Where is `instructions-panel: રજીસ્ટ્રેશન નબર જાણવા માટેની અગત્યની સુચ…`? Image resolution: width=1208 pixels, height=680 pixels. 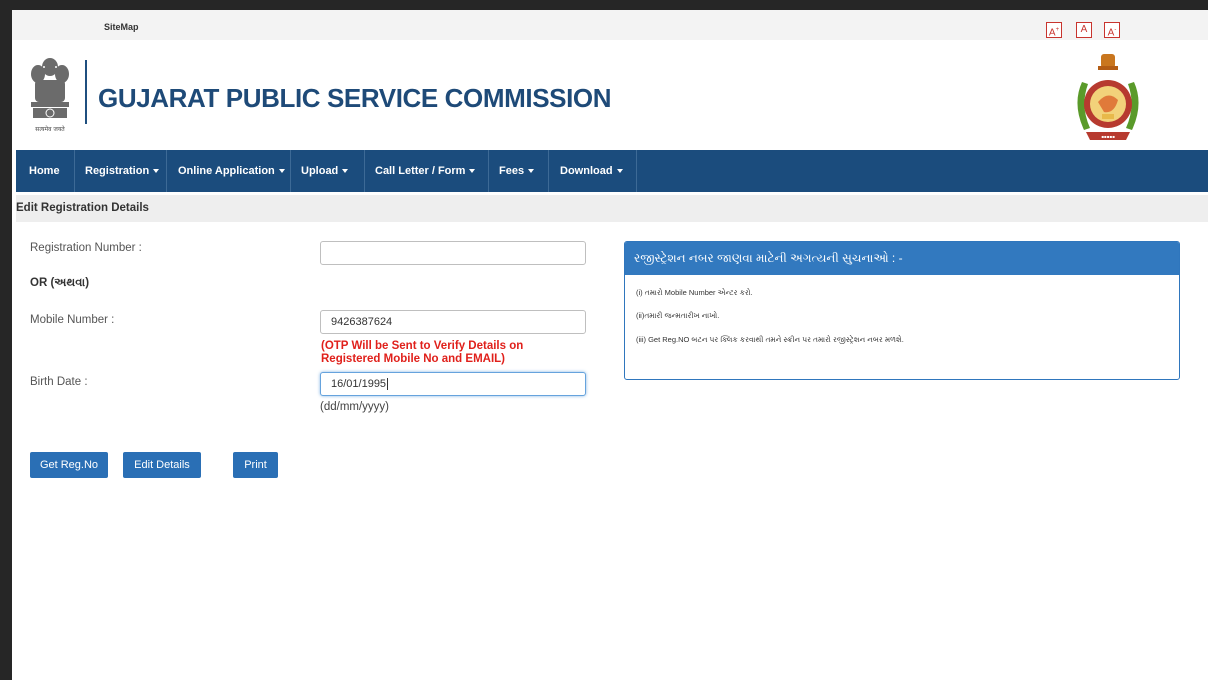 instructions-panel: રજીસ્ટ્રેશન નબર જાણવા માટેની અગત્યની સુચ… is located at coordinates (902, 310).